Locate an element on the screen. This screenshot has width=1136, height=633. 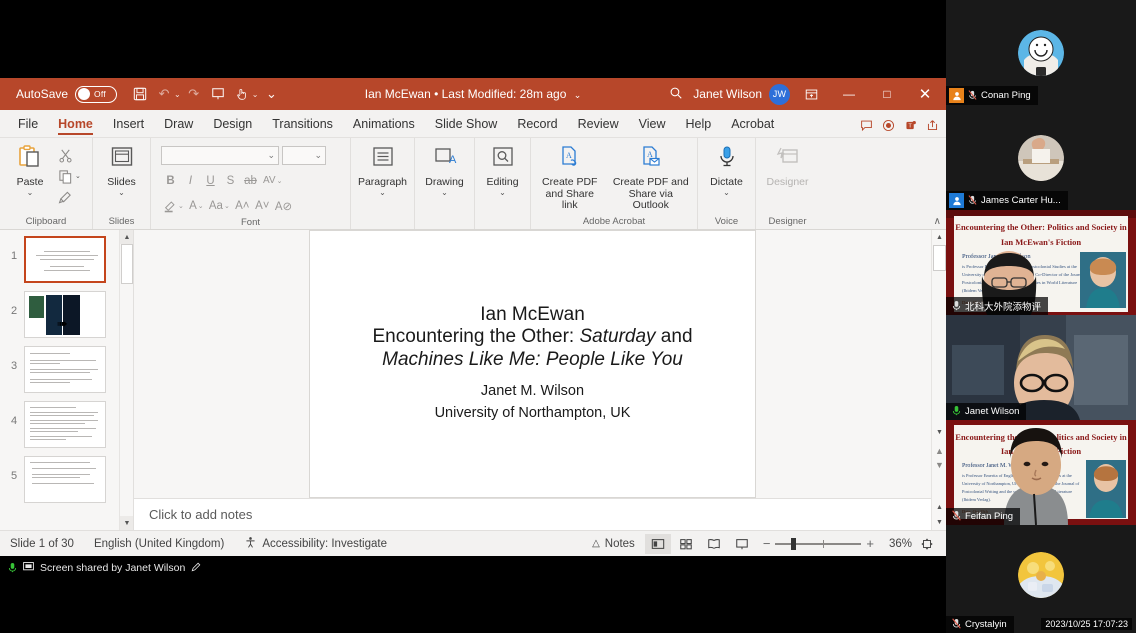
change-case-button: Aa ⌄ is located at coordinates (219, 205).